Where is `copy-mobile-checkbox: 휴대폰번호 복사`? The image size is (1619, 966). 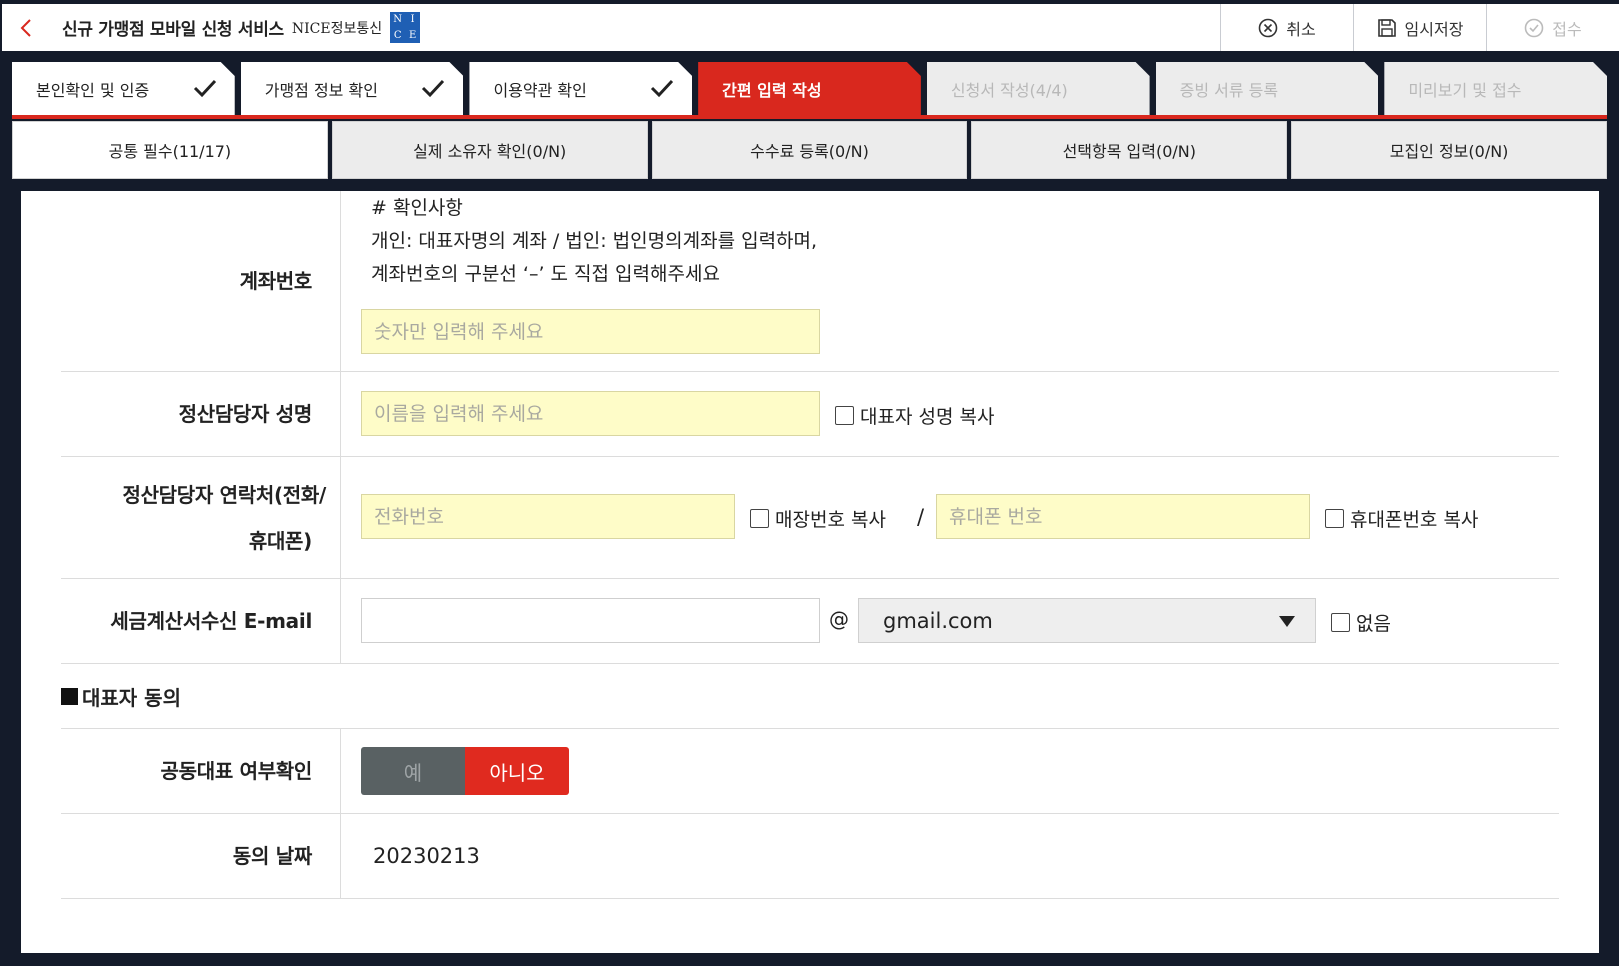 copy-mobile-checkbox: 휴대폰번호 복사 is located at coordinates (1401, 518).